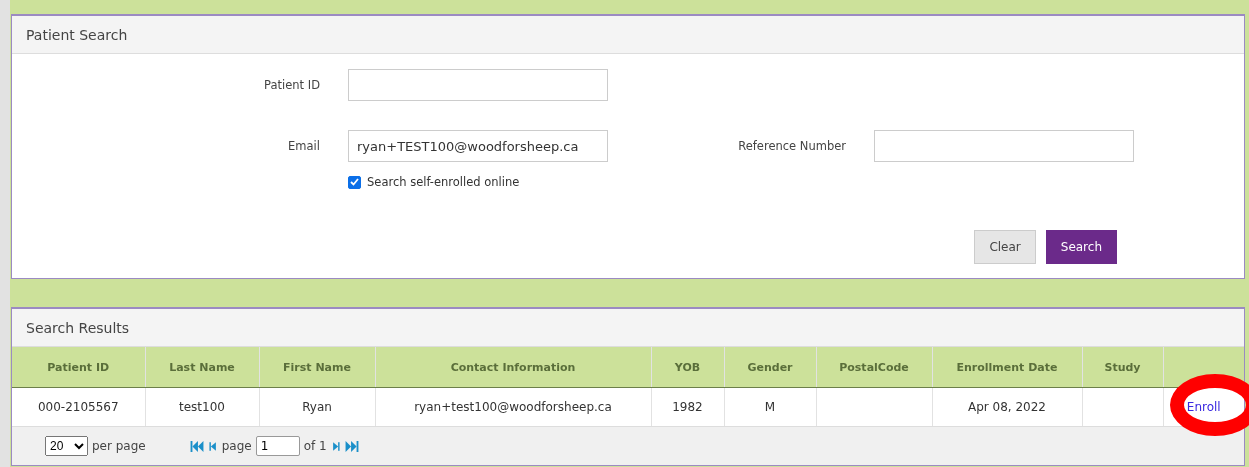  What do you see at coordinates (443, 182) in the screenshot?
I see `checkbox-label: Search self-enrolled online` at bounding box center [443, 182].